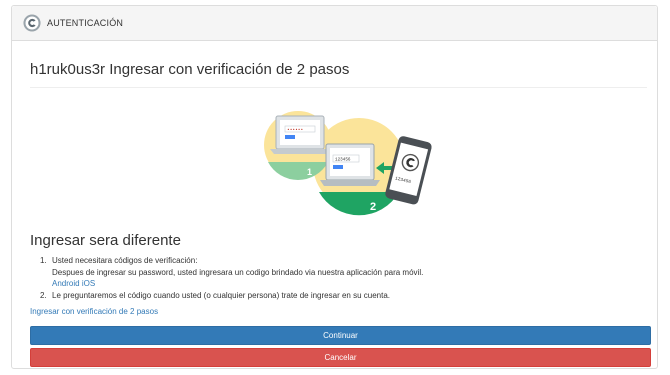  I want to click on laptop-front: 123456, so click(350, 164).